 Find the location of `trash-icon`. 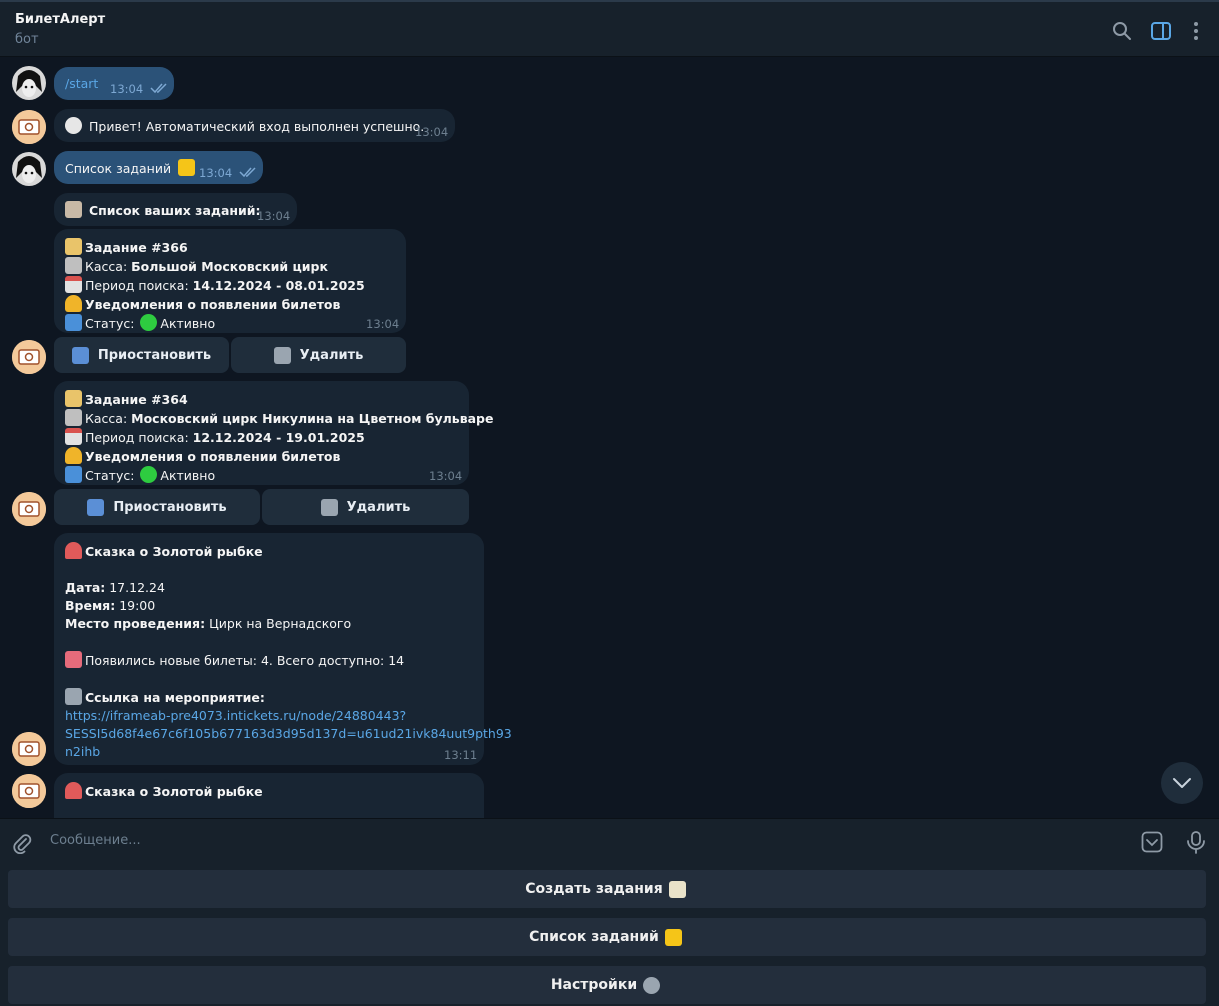

trash-icon is located at coordinates (282, 355).